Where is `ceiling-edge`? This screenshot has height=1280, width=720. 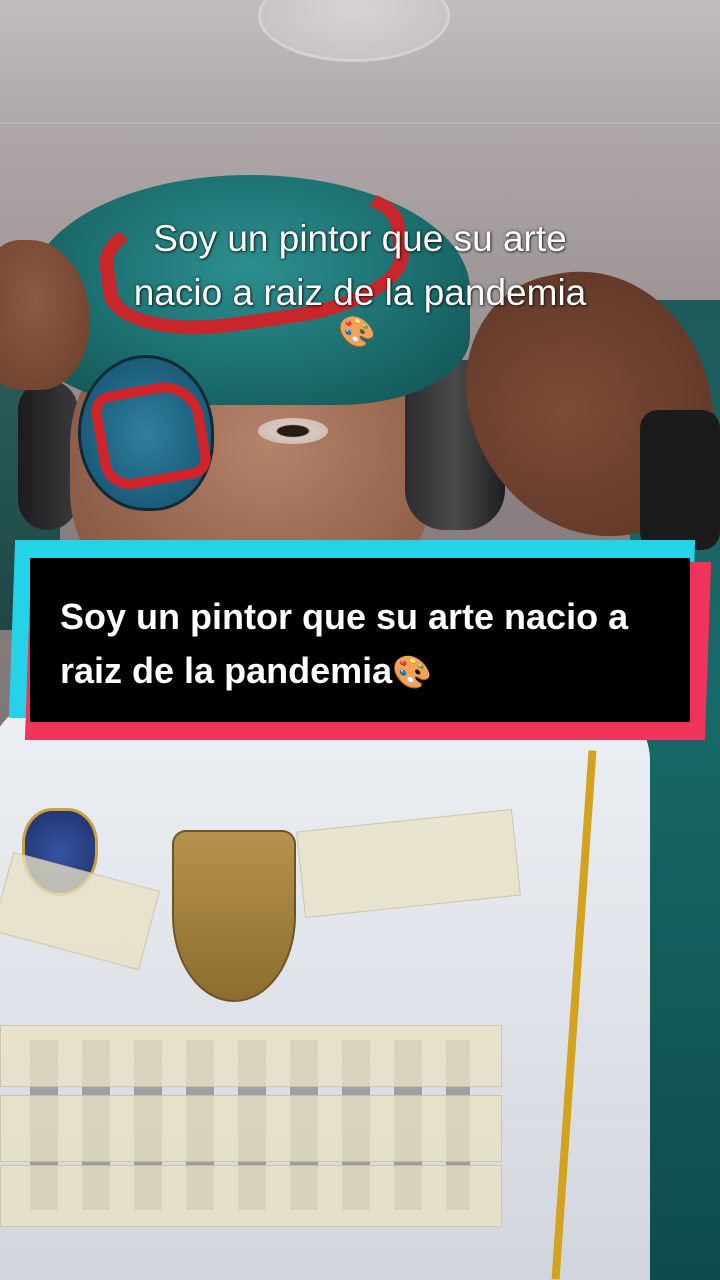
ceiling-edge is located at coordinates (360, 123).